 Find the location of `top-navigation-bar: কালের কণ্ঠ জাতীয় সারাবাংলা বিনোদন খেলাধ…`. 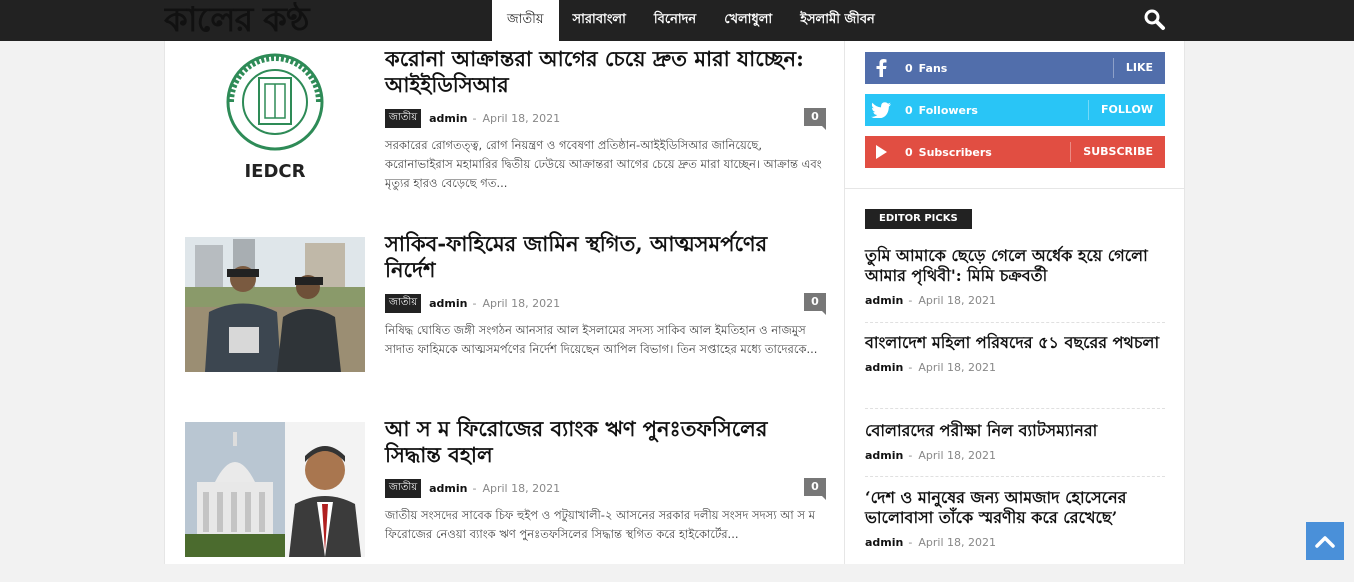

top-navigation-bar: কালের কণ্ঠ জাতীয় সারাবাংলা বিনোদন খেলাধ… is located at coordinates (677, 20).